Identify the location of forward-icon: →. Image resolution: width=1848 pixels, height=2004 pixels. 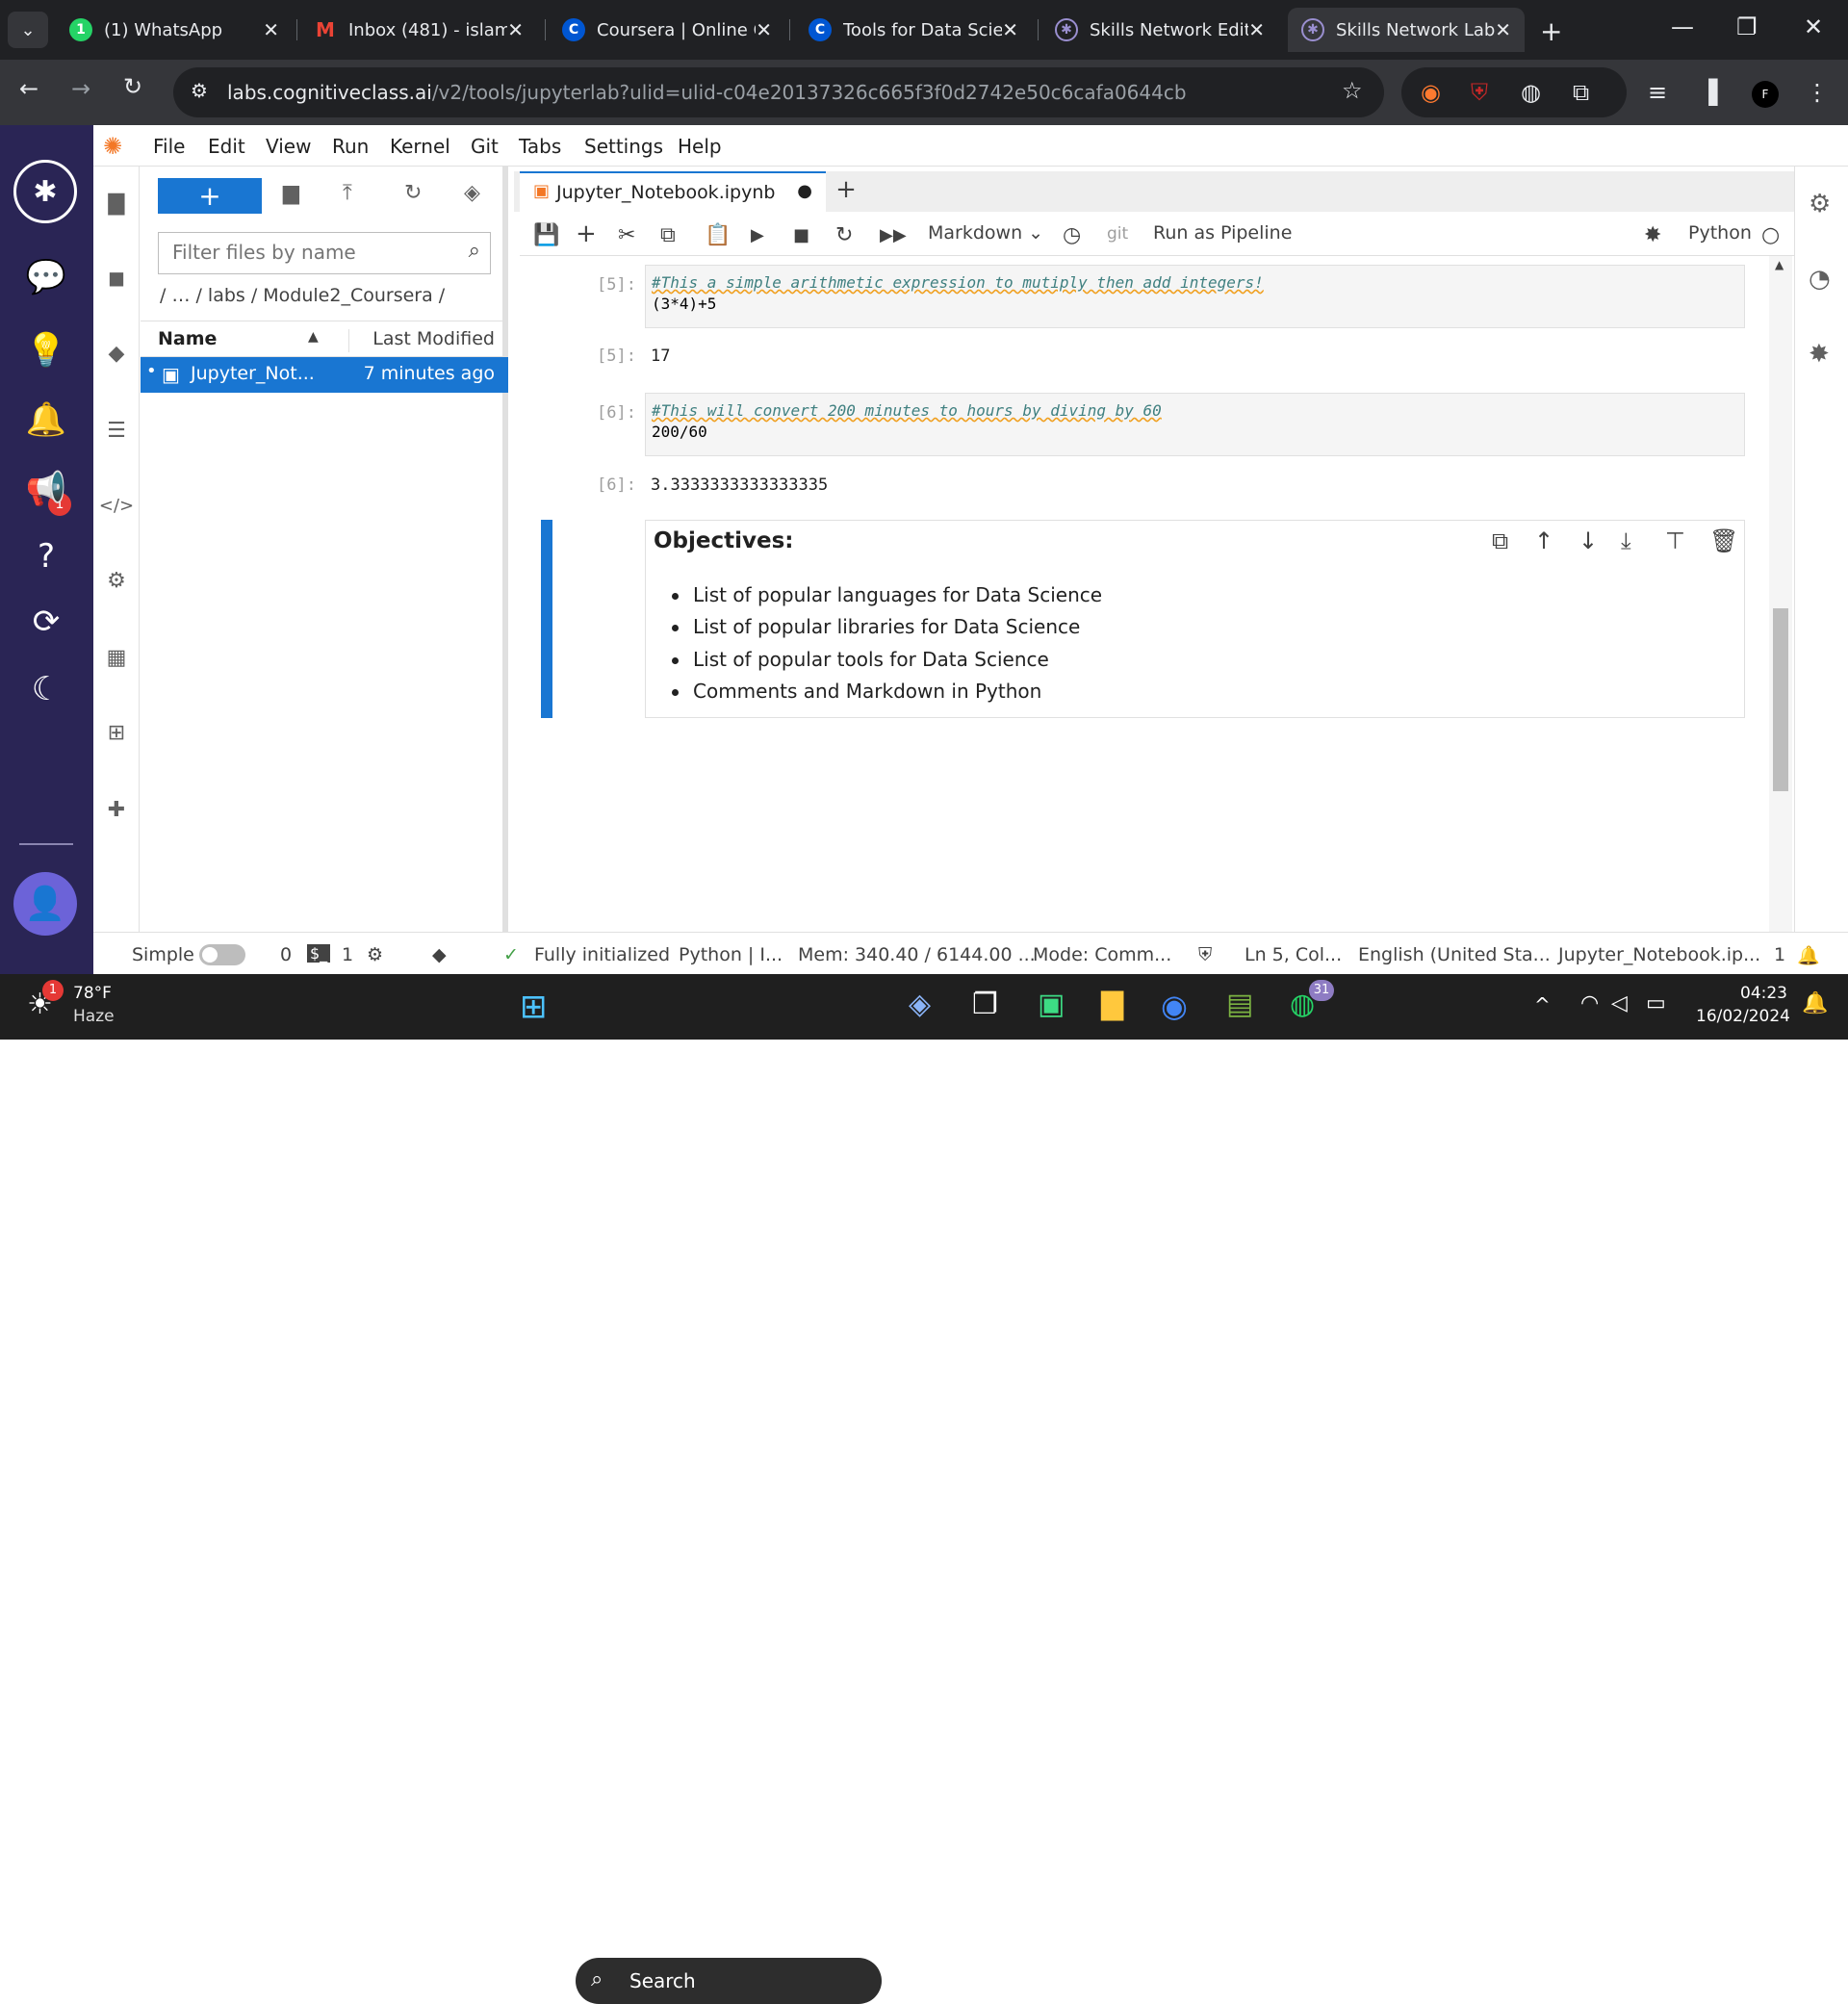
(80, 89).